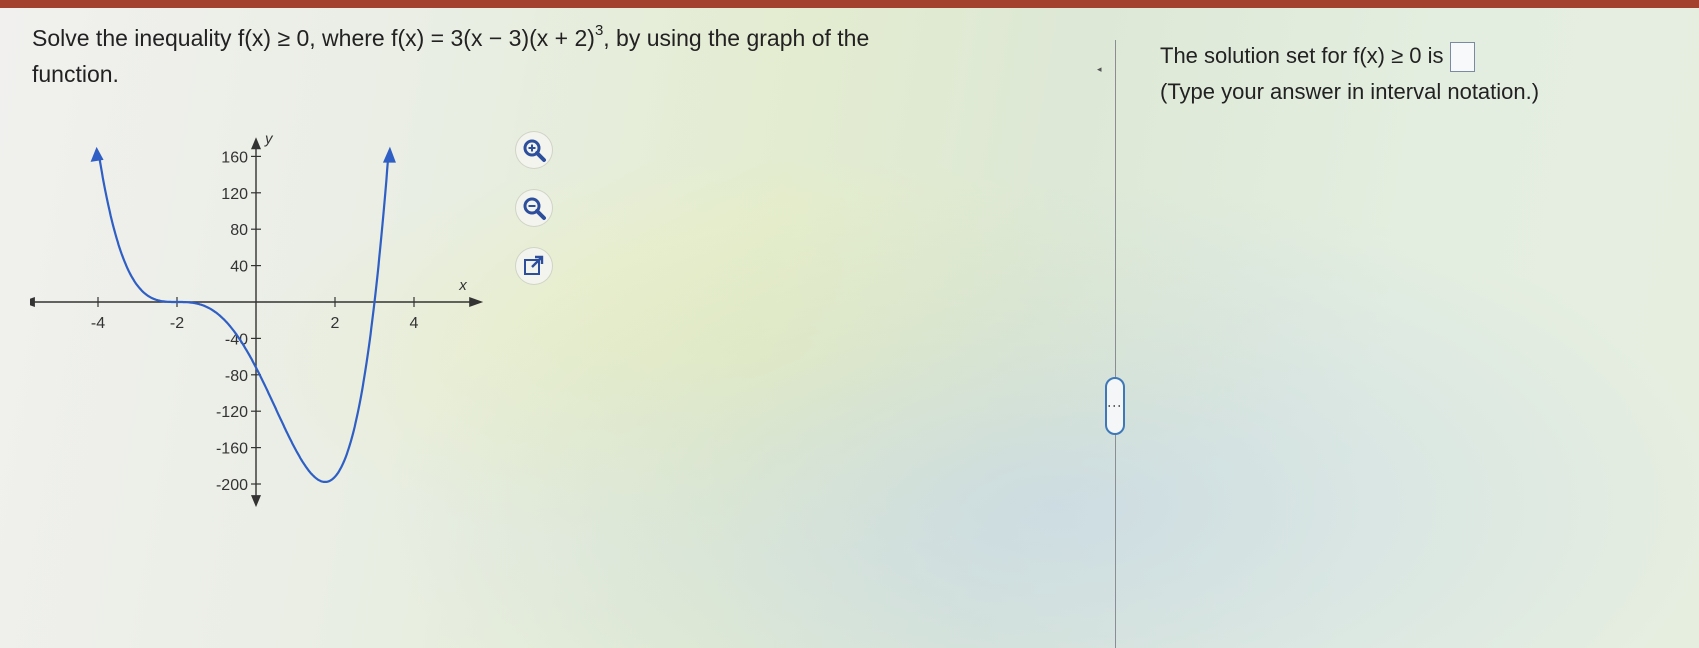 The height and width of the screenshot is (648, 1699). What do you see at coordinates (239, 230) in the screenshot?
I see `y-tick-label: 80` at bounding box center [239, 230].